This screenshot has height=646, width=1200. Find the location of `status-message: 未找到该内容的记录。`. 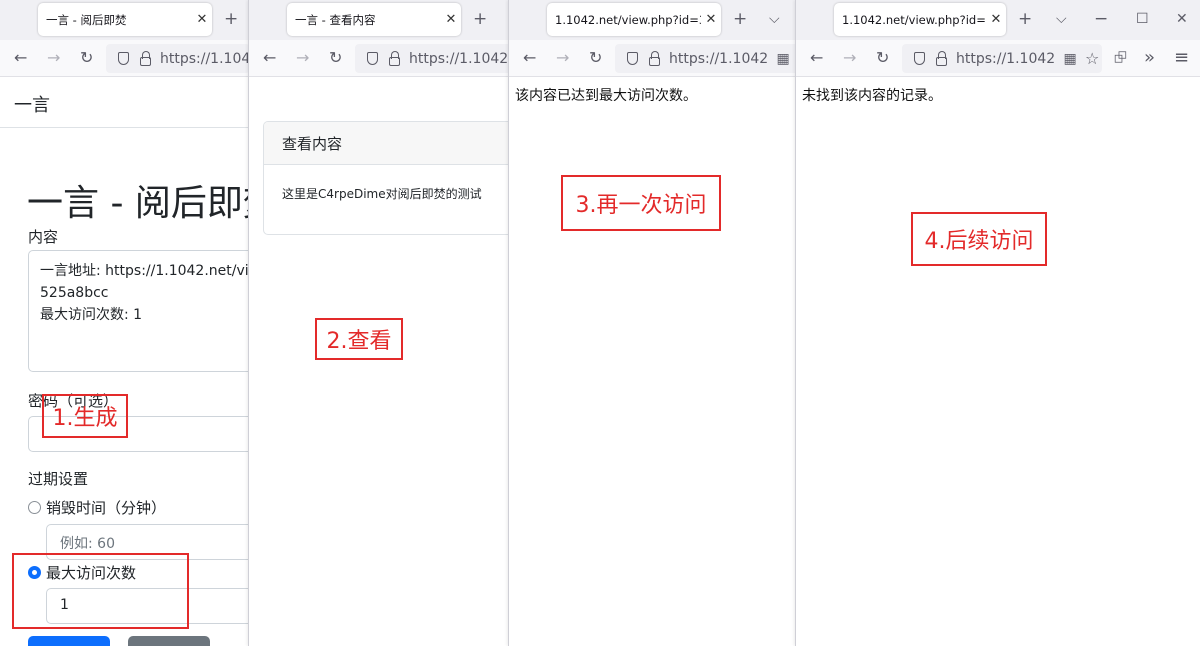

status-message: 未找到该内容的记录。 is located at coordinates (872, 96).